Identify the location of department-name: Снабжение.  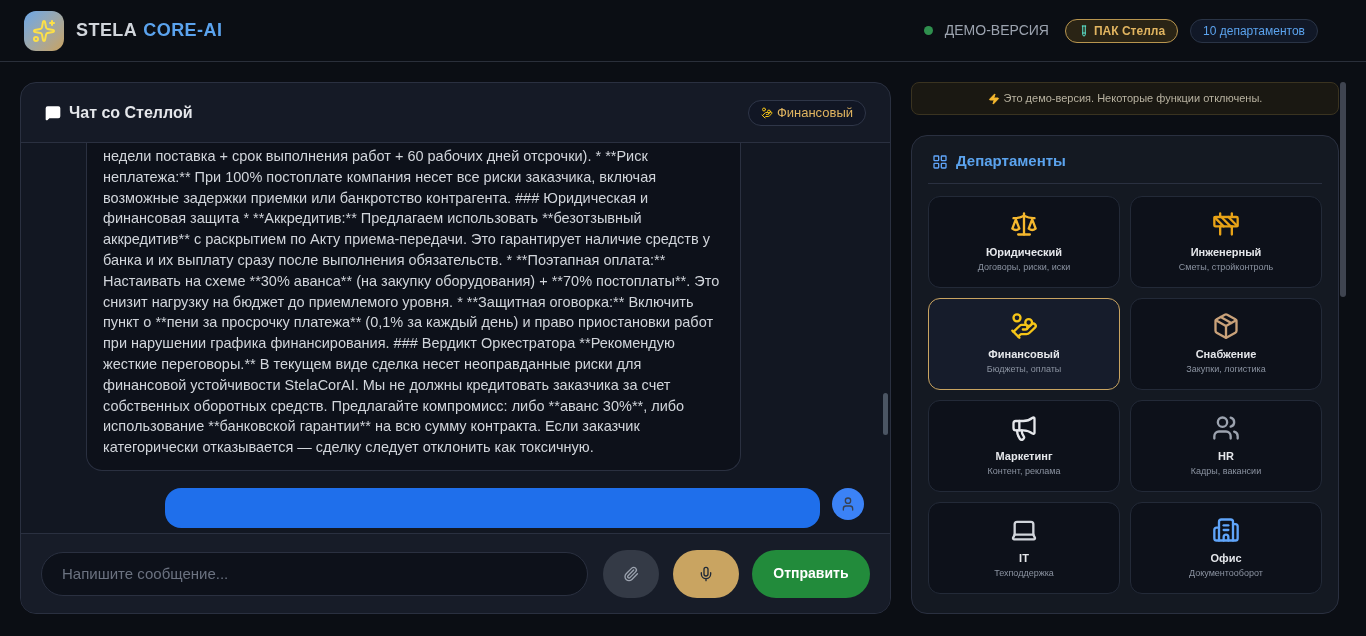
(1226, 354).